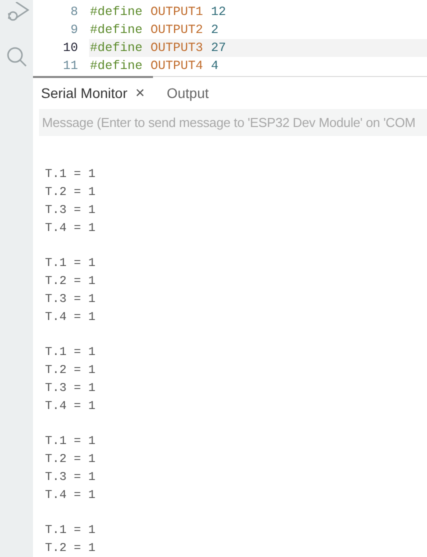 Image resolution: width=427 pixels, height=557 pixels. Describe the element at coordinates (70, 48) in the screenshot. I see `line-number: 10` at that location.